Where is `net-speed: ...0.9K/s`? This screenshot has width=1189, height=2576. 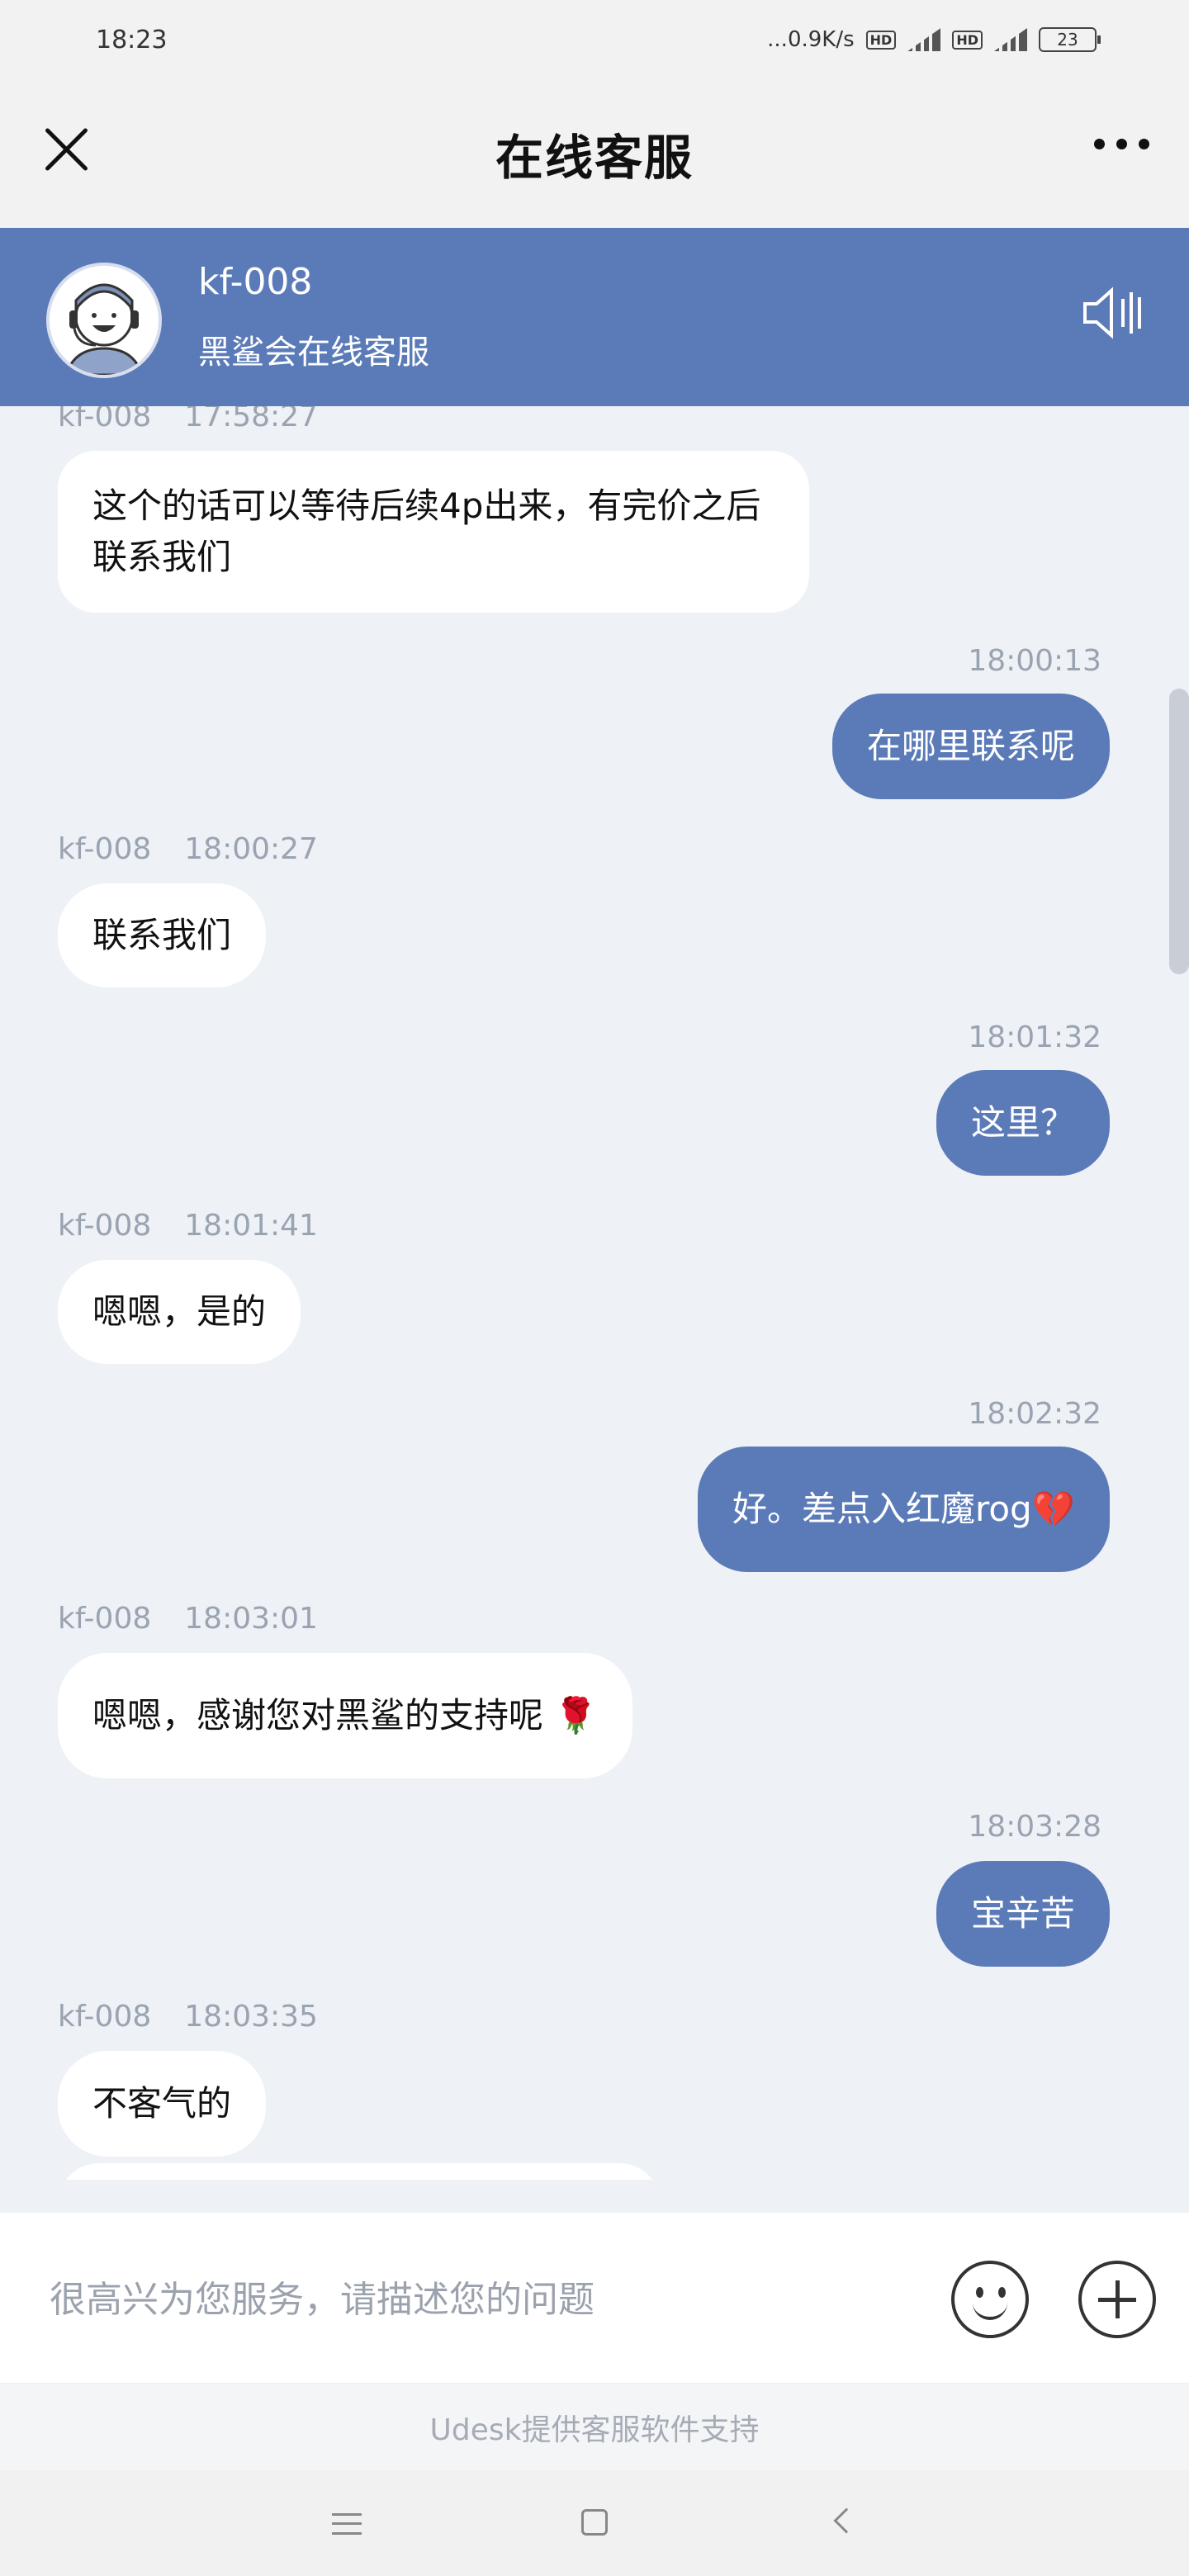 net-speed: ...0.9K/s is located at coordinates (811, 39).